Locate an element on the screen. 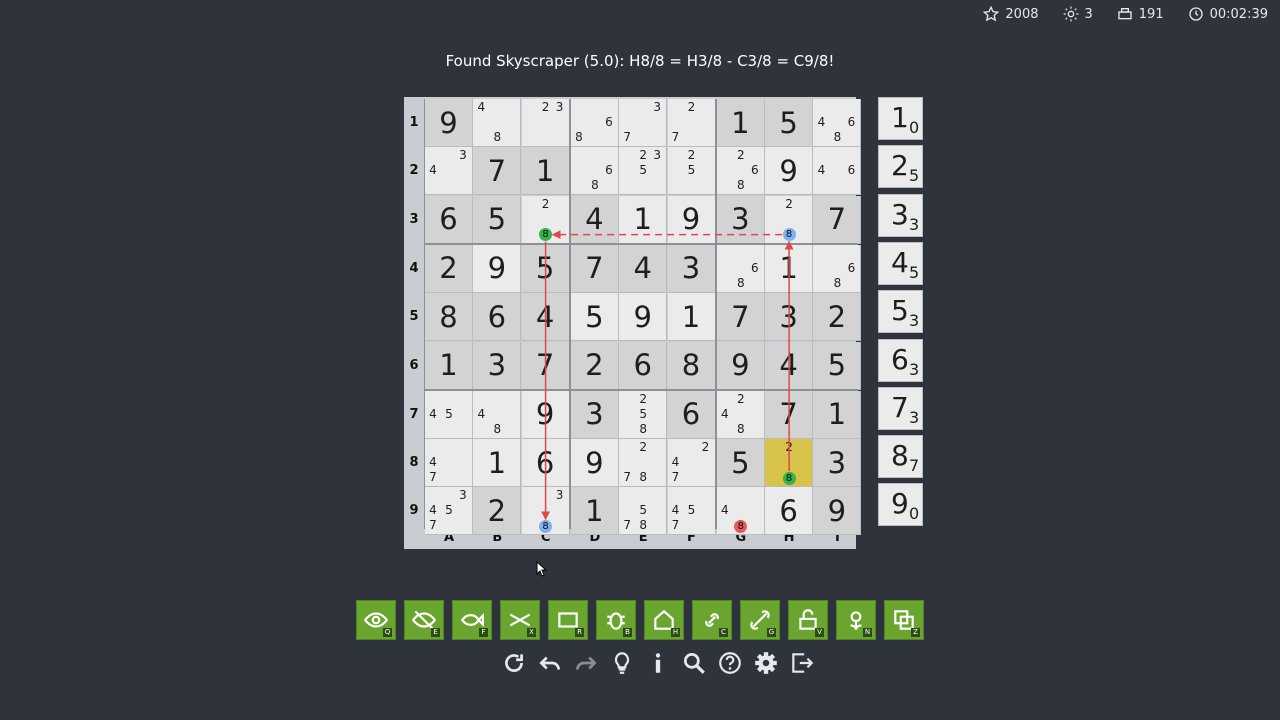 This screenshot has height=720, width=1280. cell-g2: 268 is located at coordinates (740, 171).